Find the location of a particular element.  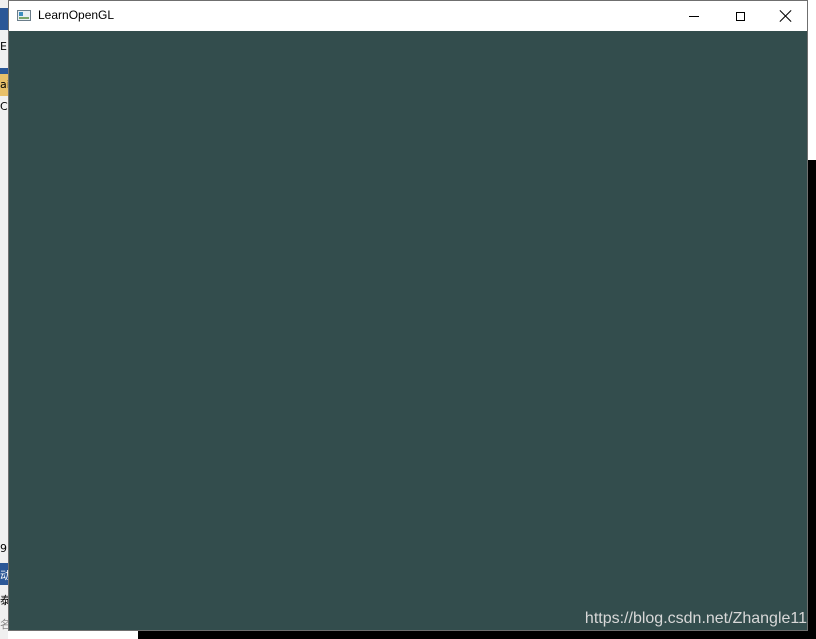

maximize-button is located at coordinates (740, 16).